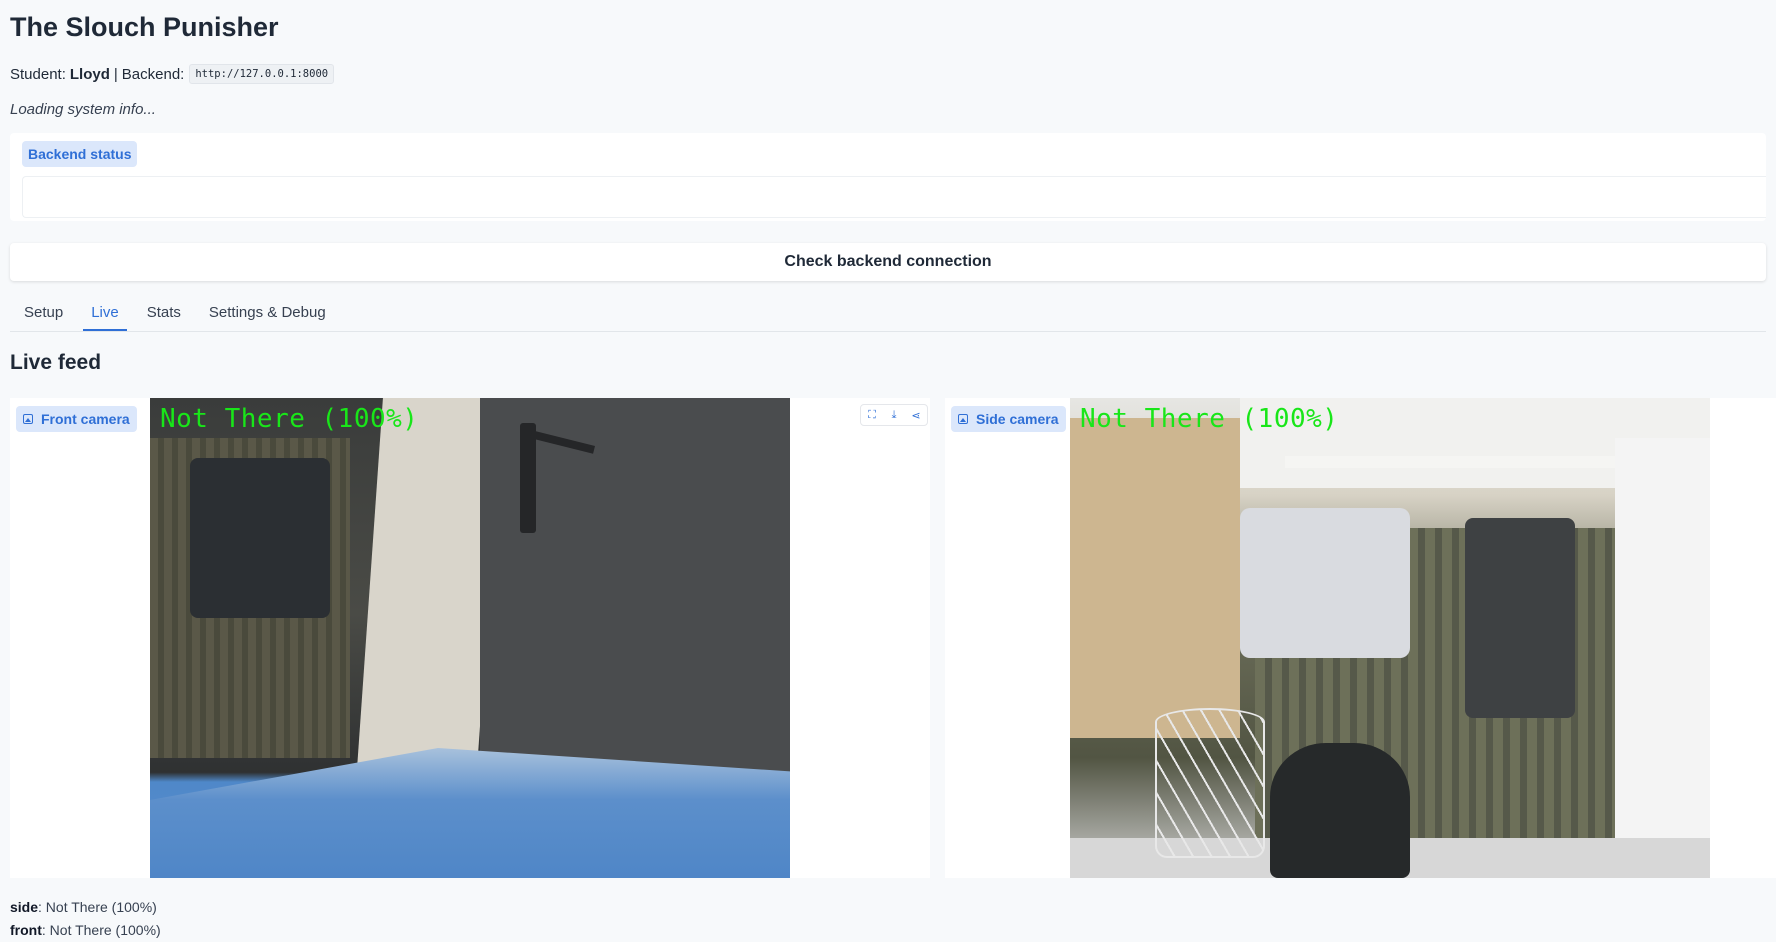 The image size is (1776, 942). I want to click on image-toolbar: ⛶ ⤓ ⋖, so click(894, 415).